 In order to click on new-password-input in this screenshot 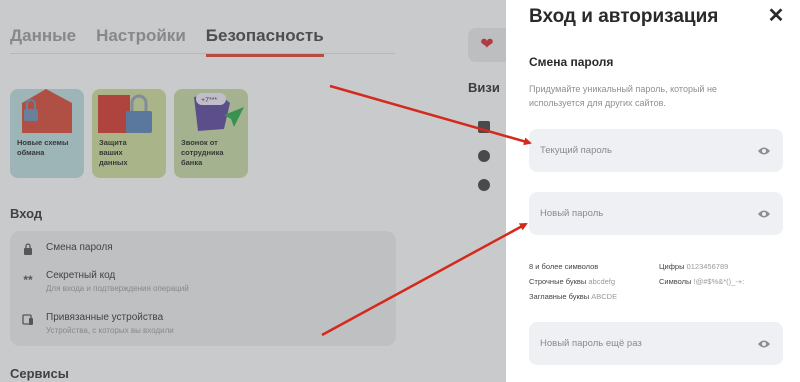, I will do `click(648, 213)`.